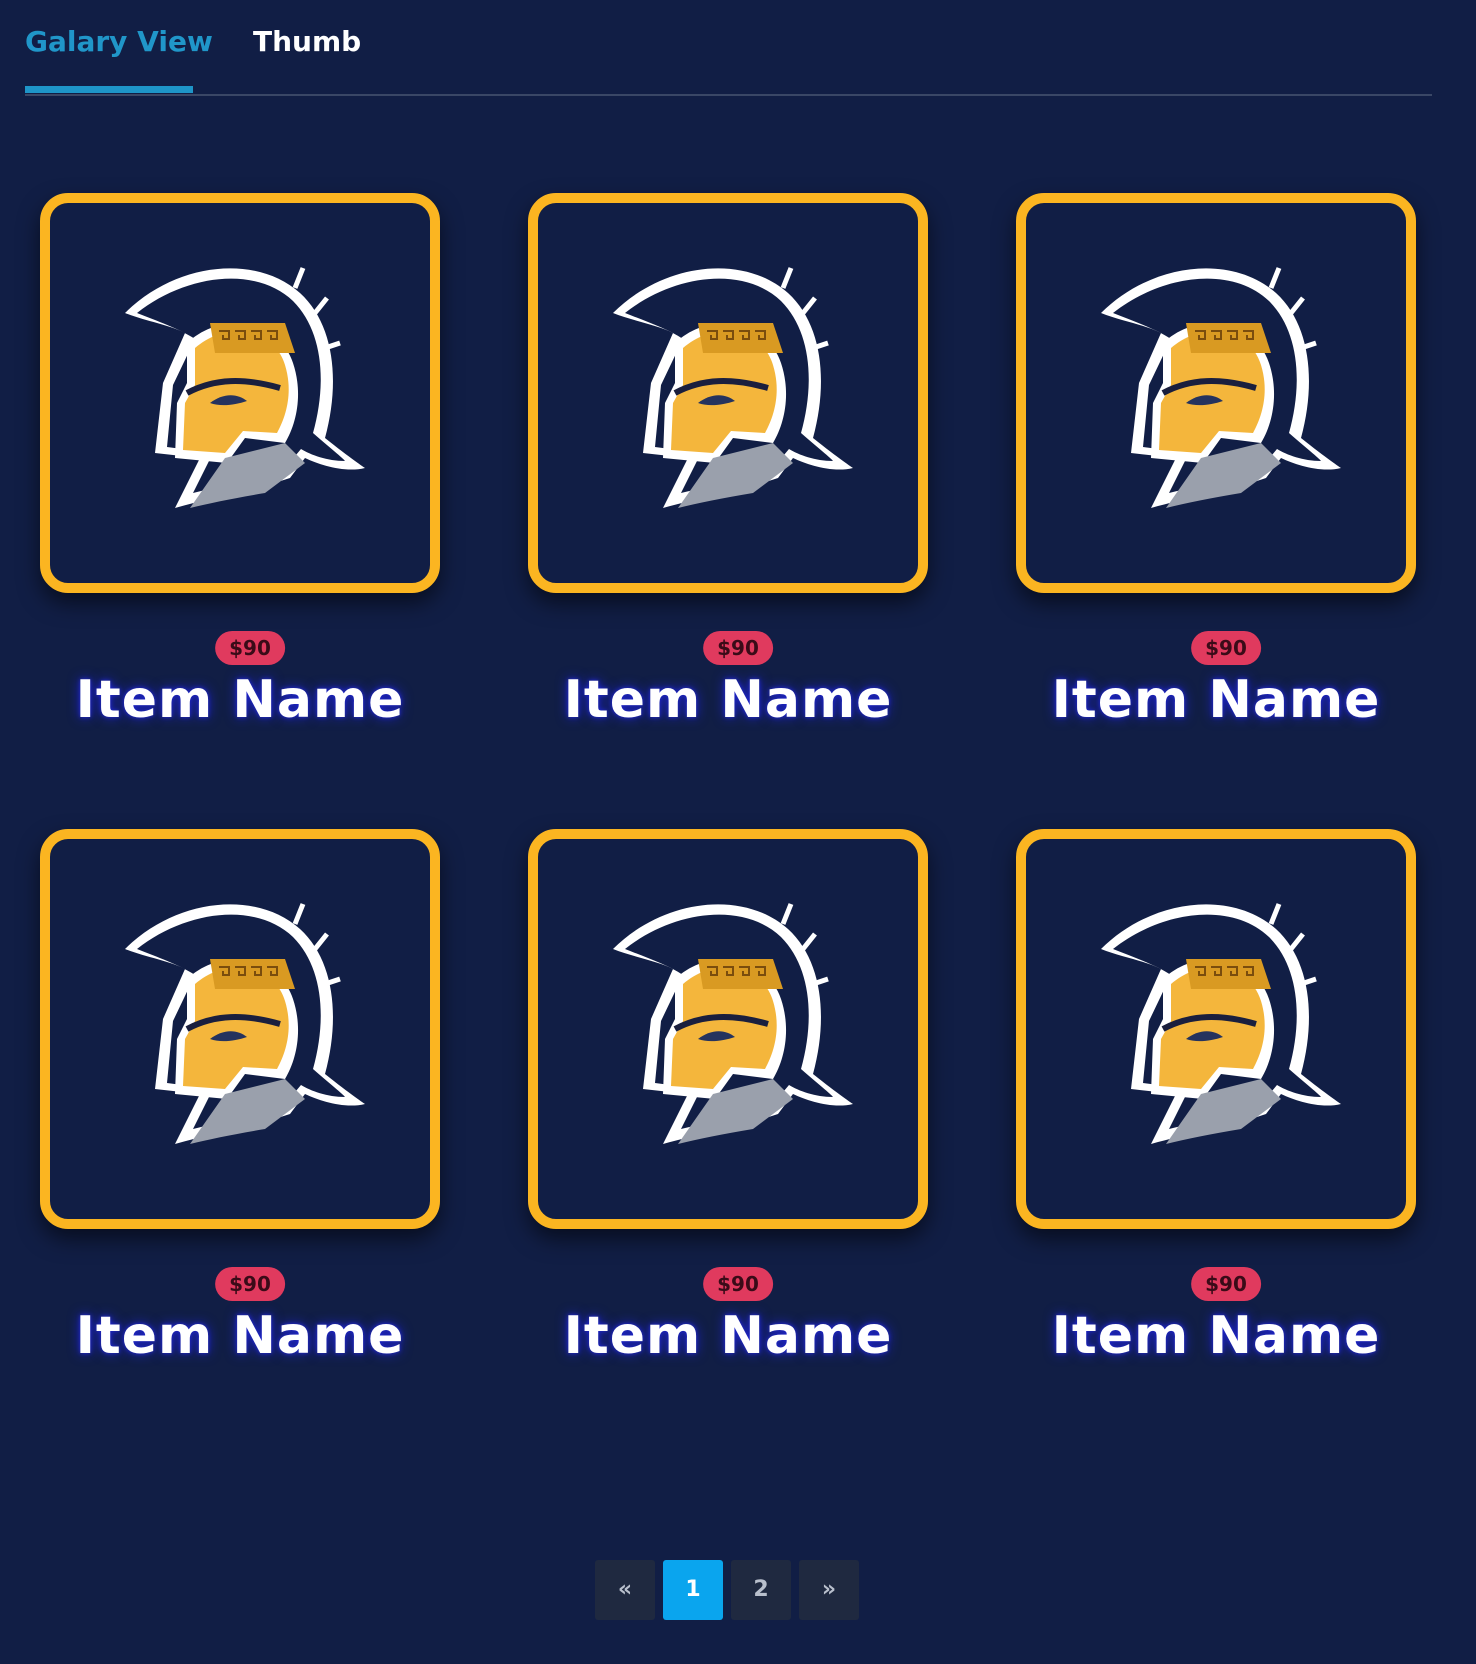 This screenshot has width=1476, height=1664. I want to click on pagination-page-1: 1, so click(693, 1590).